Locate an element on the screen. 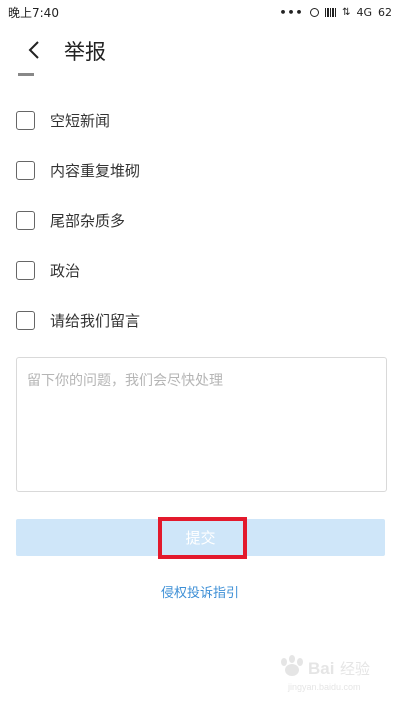 The image size is (400, 711). scroll-indicator is located at coordinates (26, 74).